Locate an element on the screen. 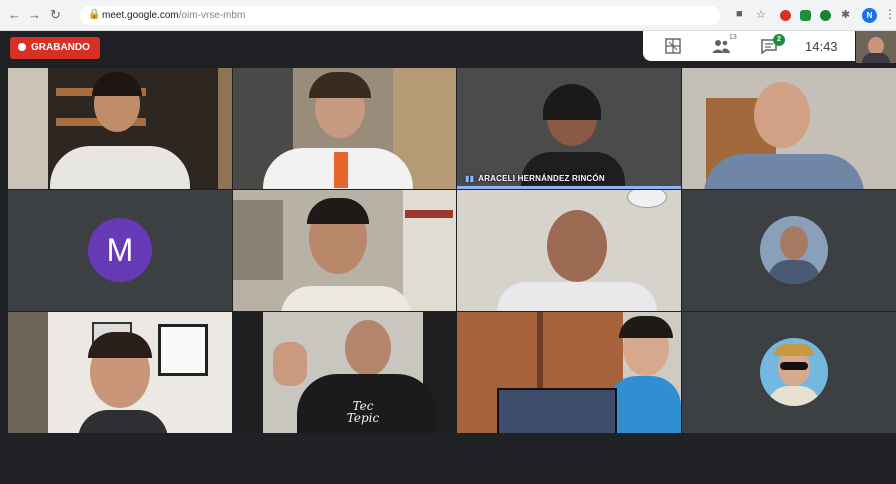  audio-wave-icon: ▮▮ is located at coordinates (470, 178).